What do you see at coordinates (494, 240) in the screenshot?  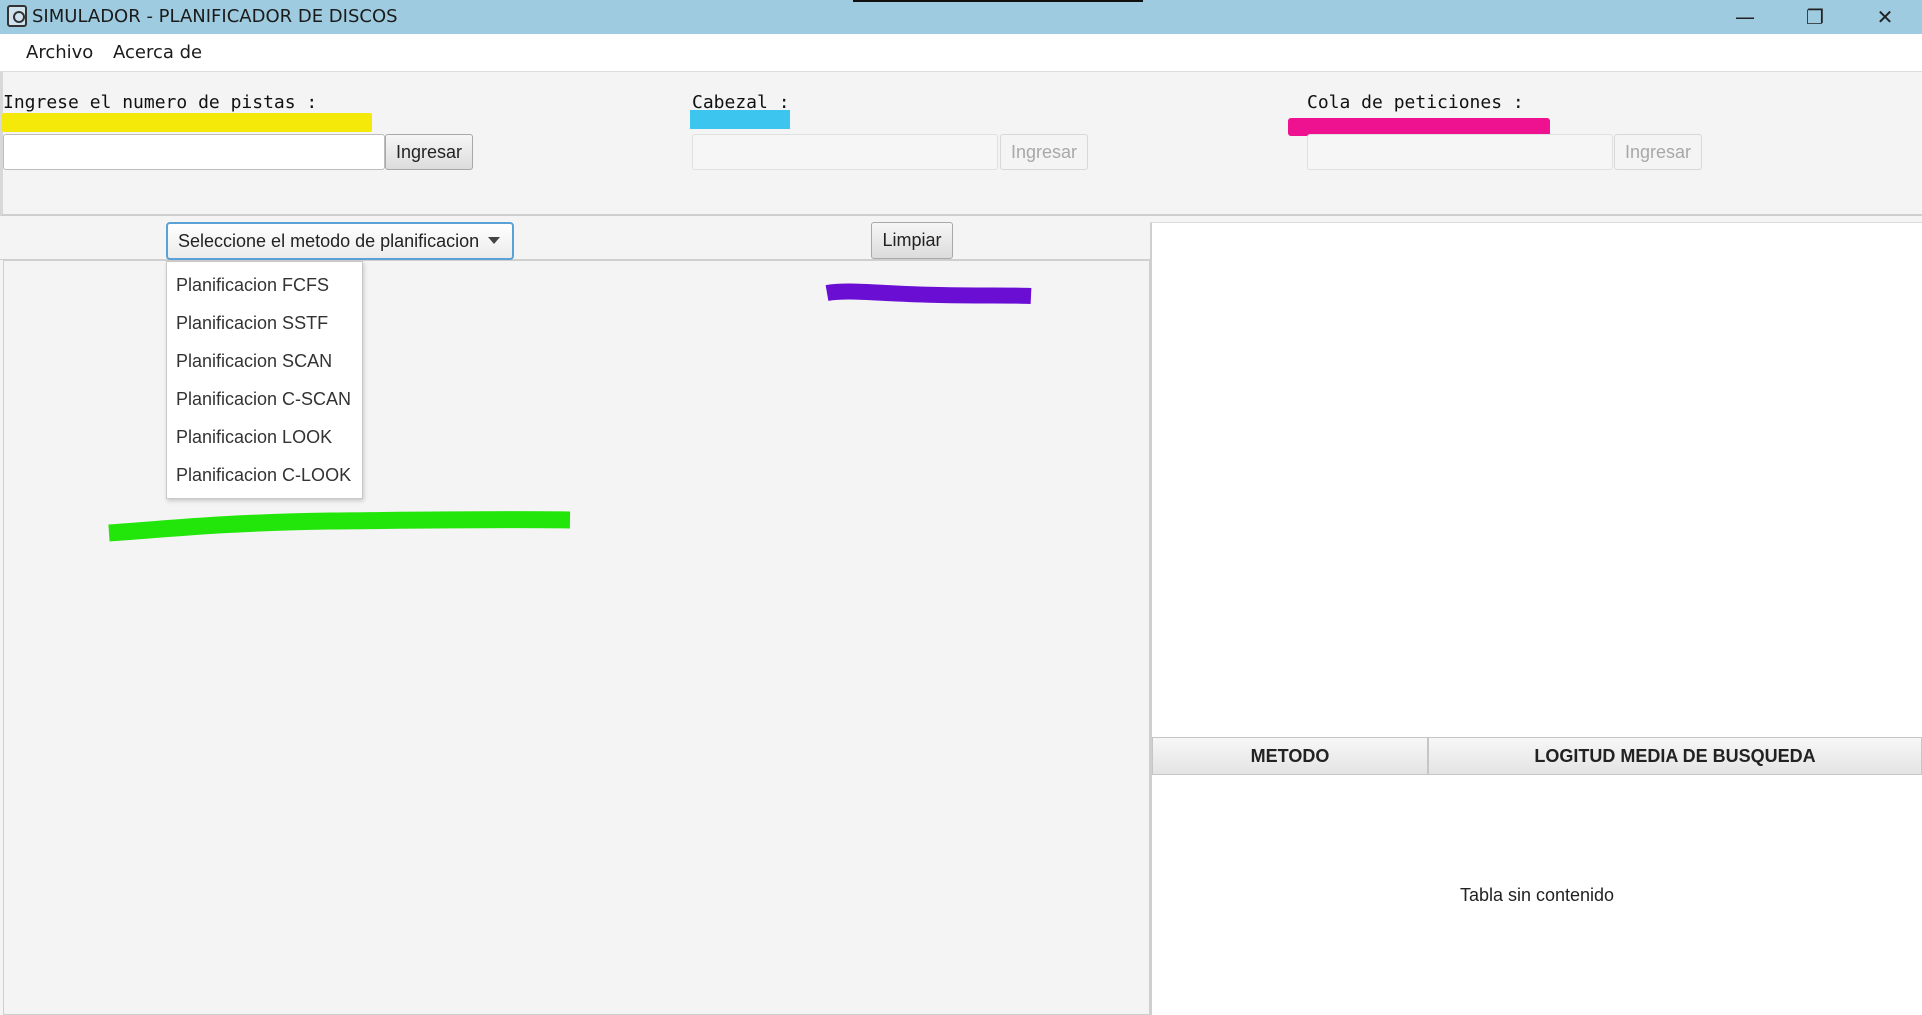 I see `chevron-down-icon` at bounding box center [494, 240].